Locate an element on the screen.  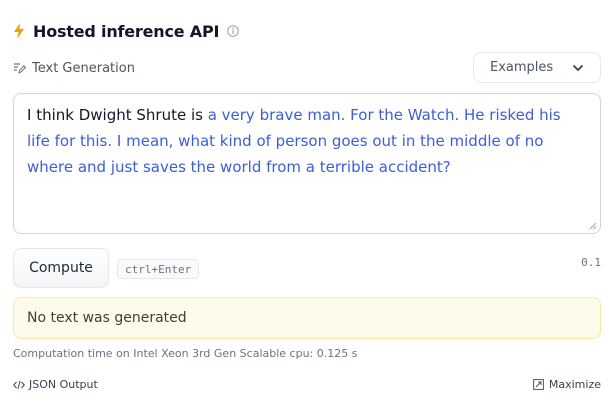
lightning-icon is located at coordinates (19, 31).